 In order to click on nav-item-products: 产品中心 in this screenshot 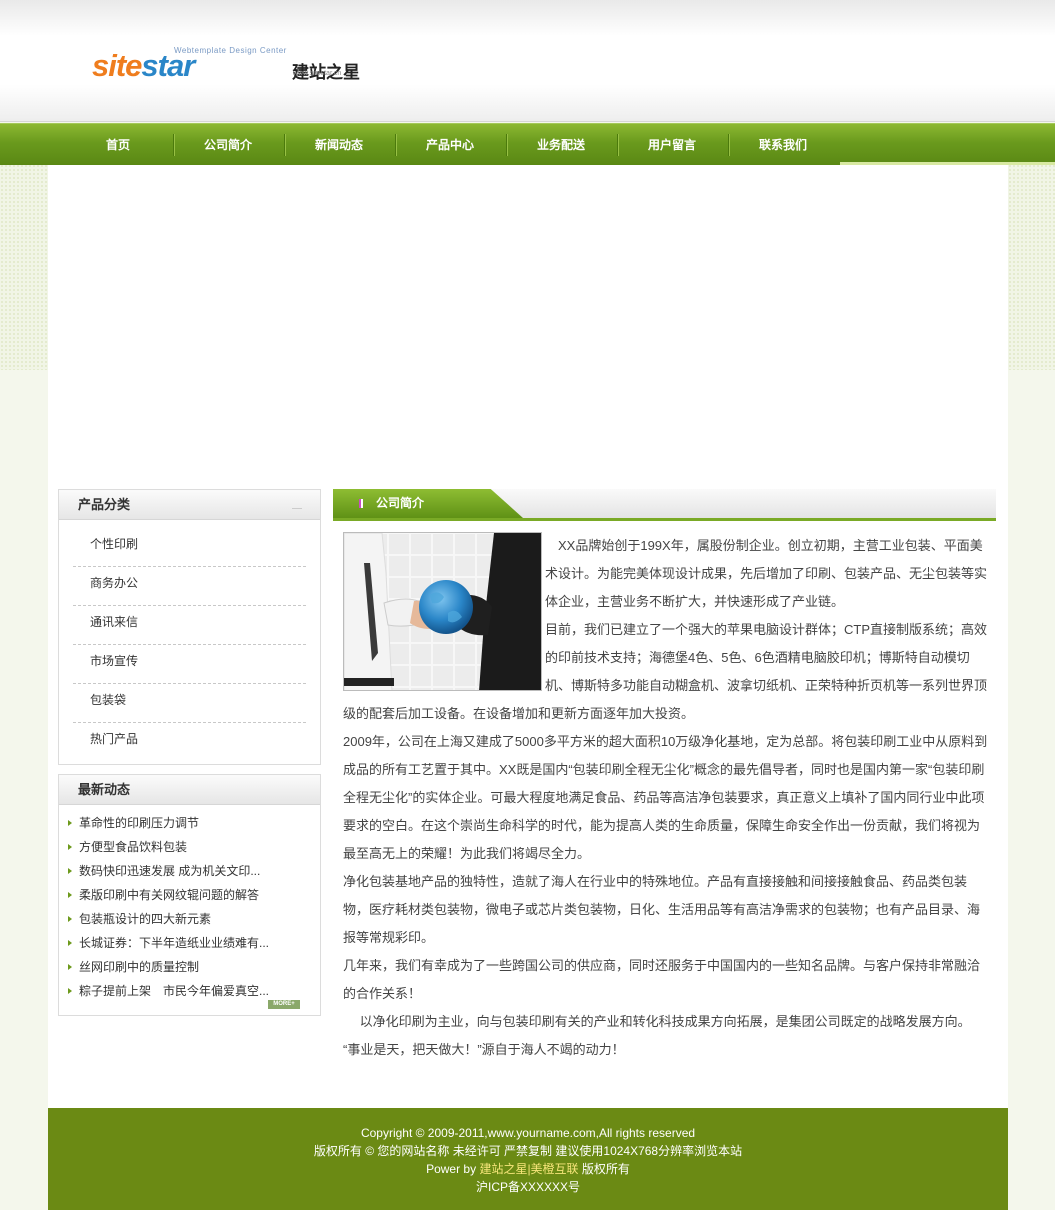, I will do `click(450, 144)`.